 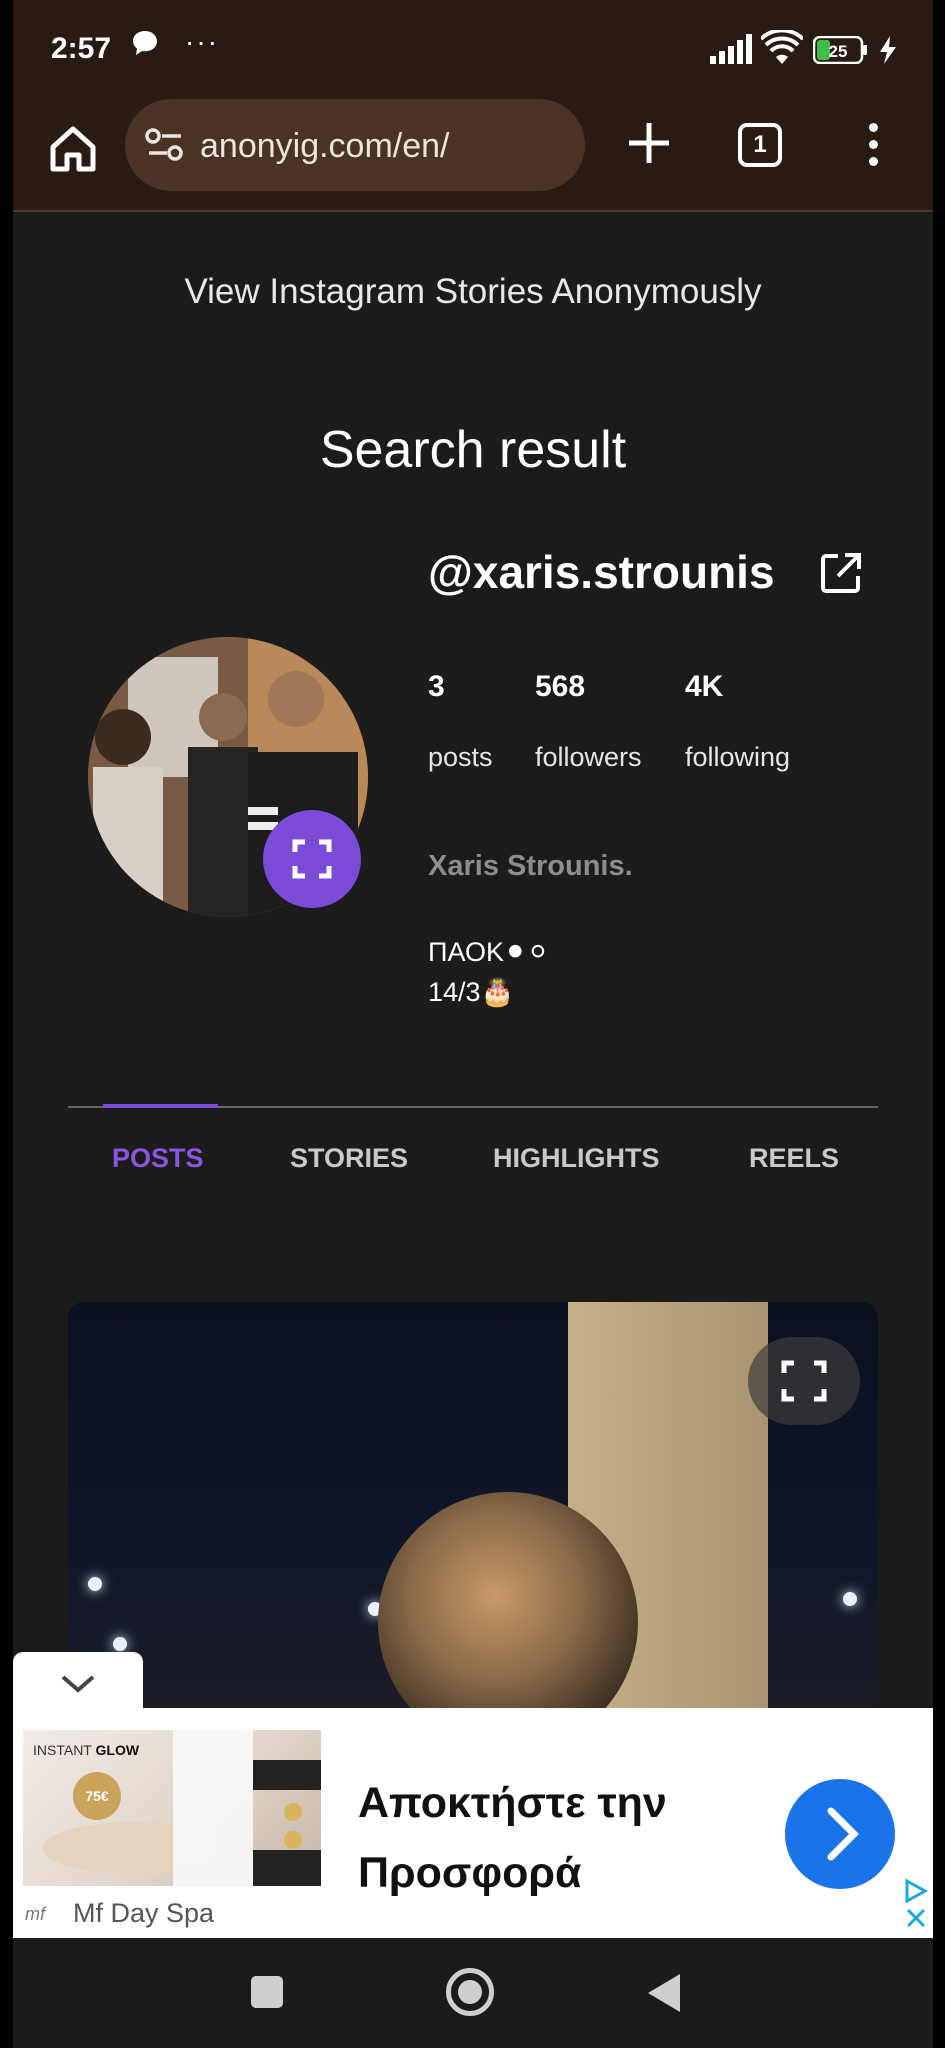 I want to click on ad-headline: Αποκτήστε την Προσφορά, so click(x=512, y=1838).